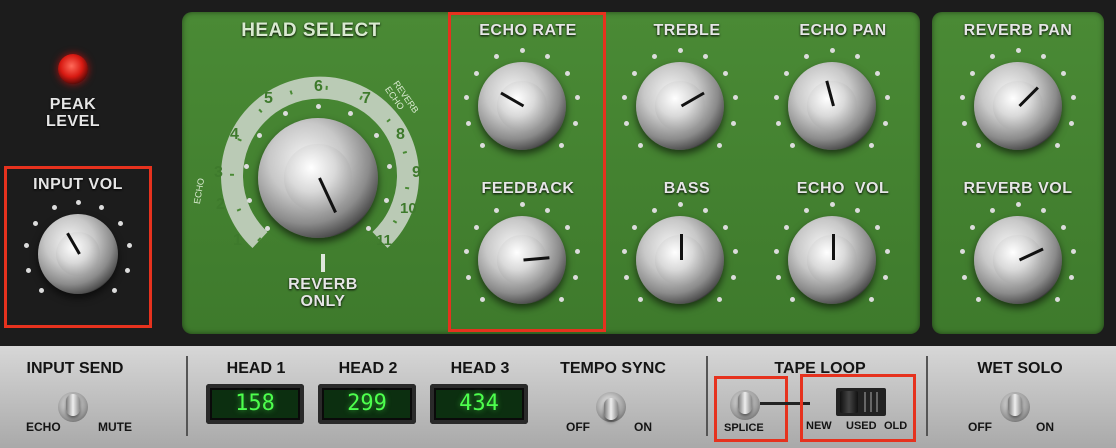  I want to click on tempo-sync-label: TEMPO SYNC, so click(613, 368).